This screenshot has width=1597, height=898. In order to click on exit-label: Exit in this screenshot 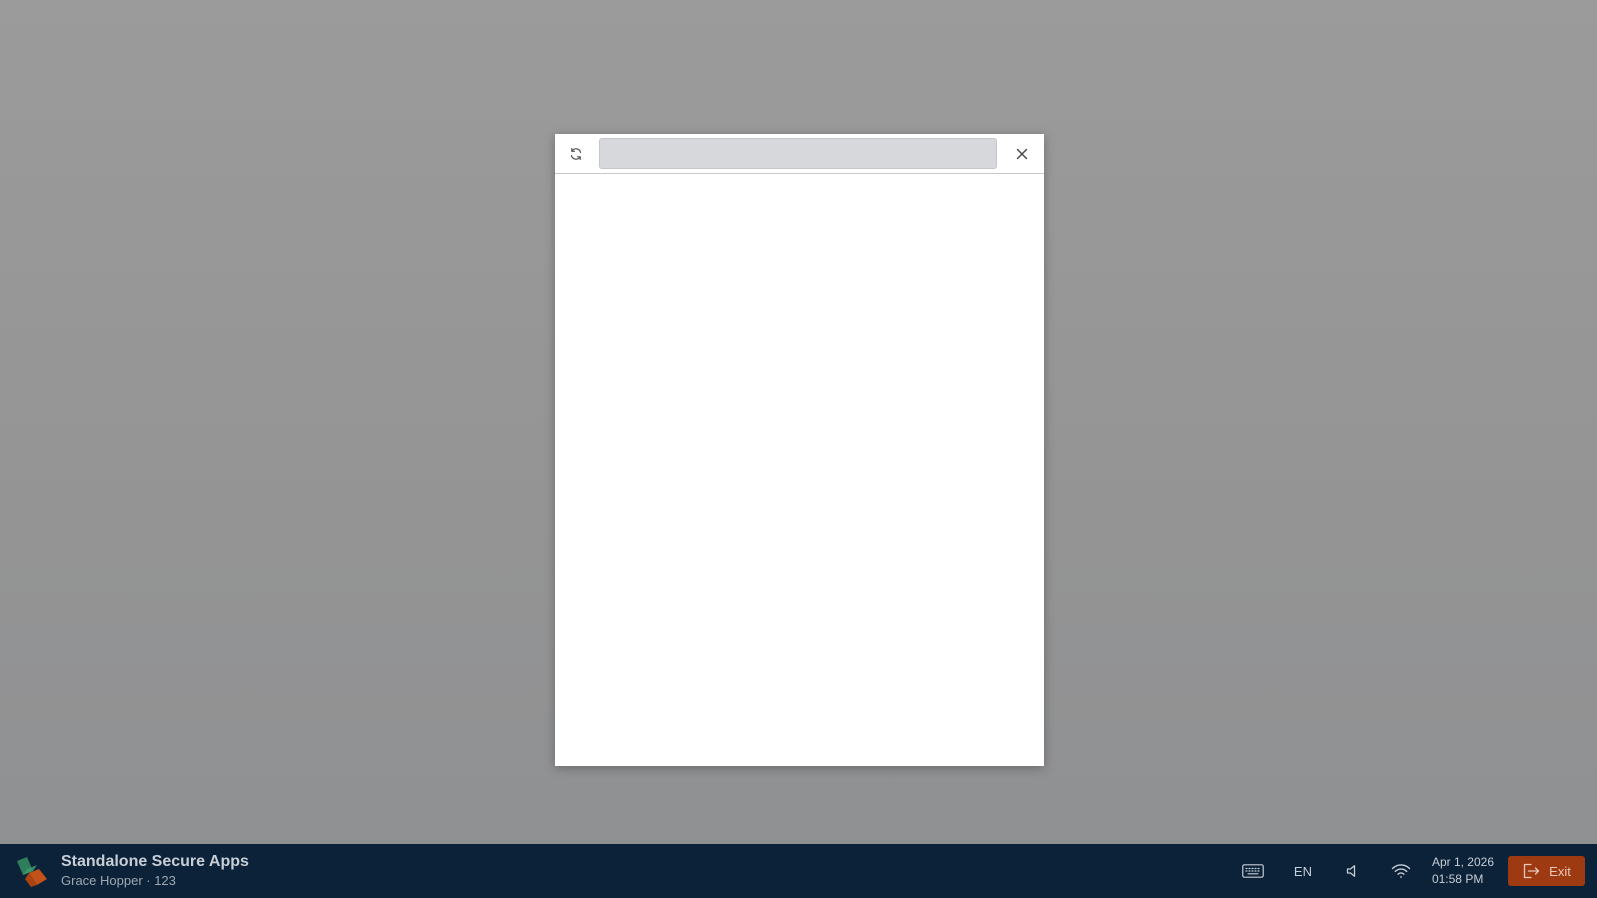, I will do `click(1560, 871)`.